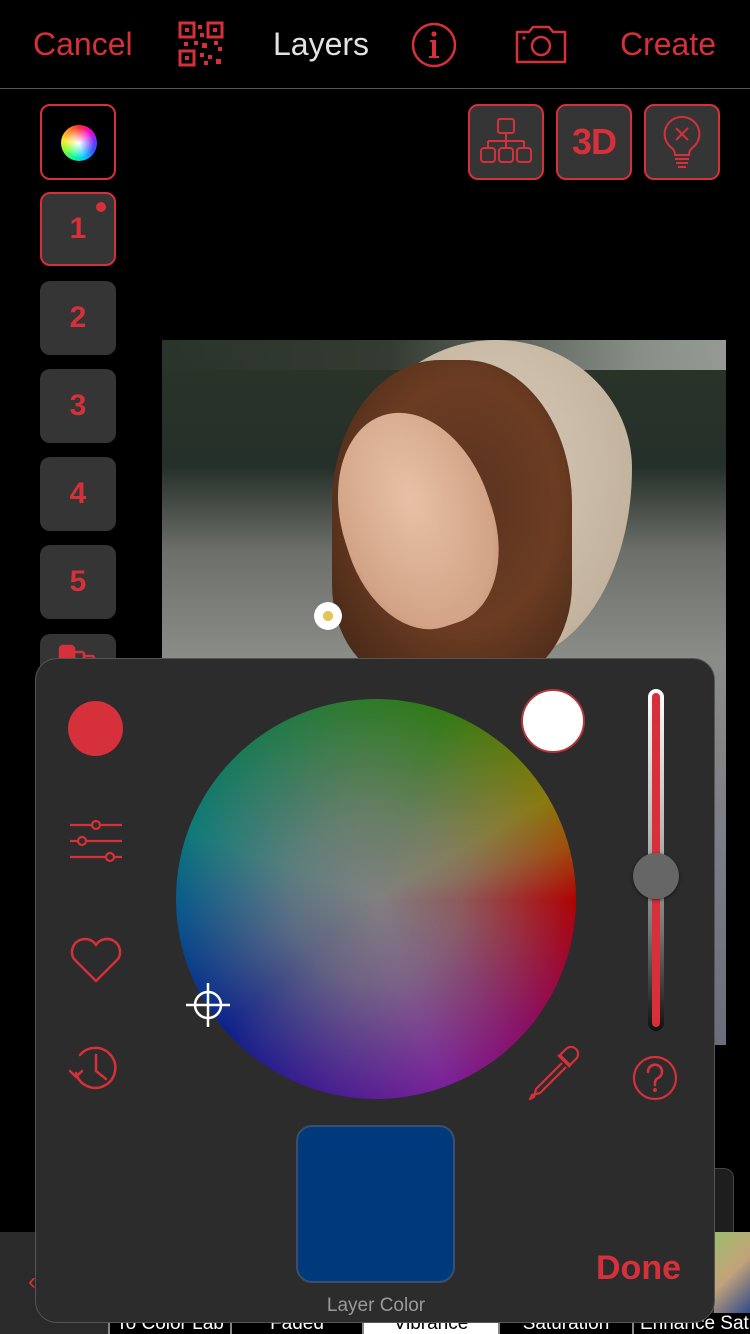  What do you see at coordinates (321, 44) in the screenshot?
I see `page-title: Layers` at bounding box center [321, 44].